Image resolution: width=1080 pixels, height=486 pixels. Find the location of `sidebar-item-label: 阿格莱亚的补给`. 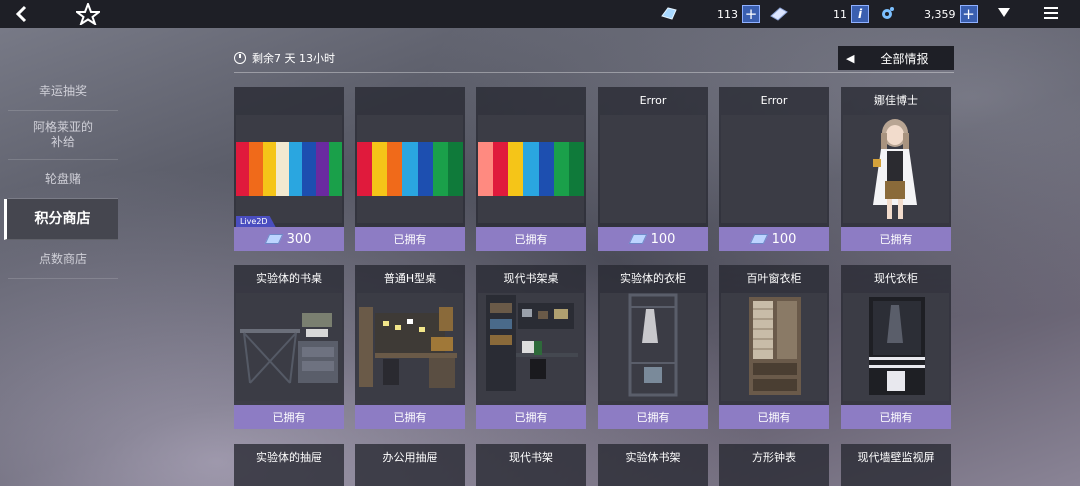

sidebar-item-label: 阿格莱亚的补给 is located at coordinates (62, 134).